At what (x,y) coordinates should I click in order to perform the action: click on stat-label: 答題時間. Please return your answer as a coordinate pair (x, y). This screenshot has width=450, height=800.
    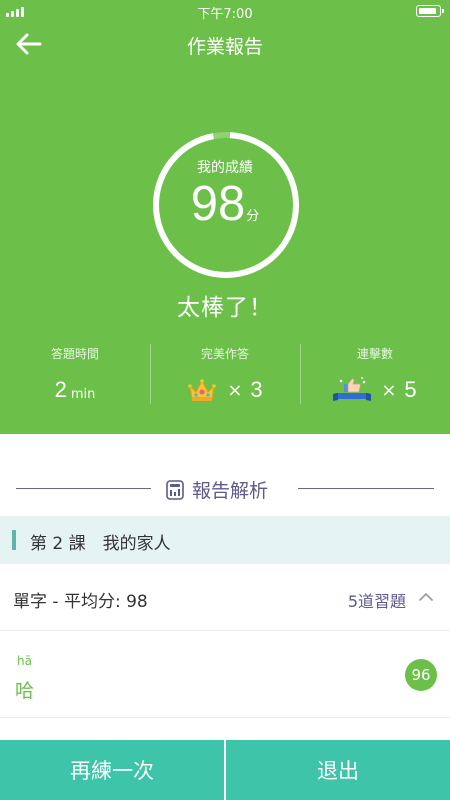
    Looking at the image, I should click on (74, 354).